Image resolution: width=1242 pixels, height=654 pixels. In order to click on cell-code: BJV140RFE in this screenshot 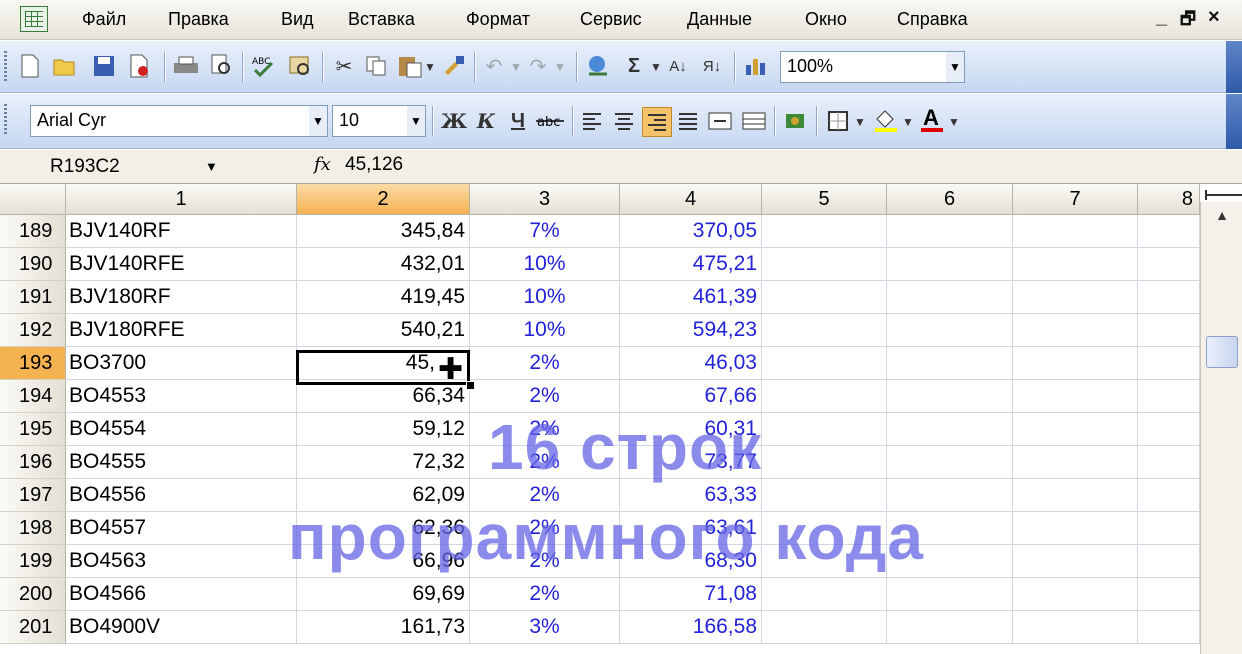, I will do `click(181, 264)`.